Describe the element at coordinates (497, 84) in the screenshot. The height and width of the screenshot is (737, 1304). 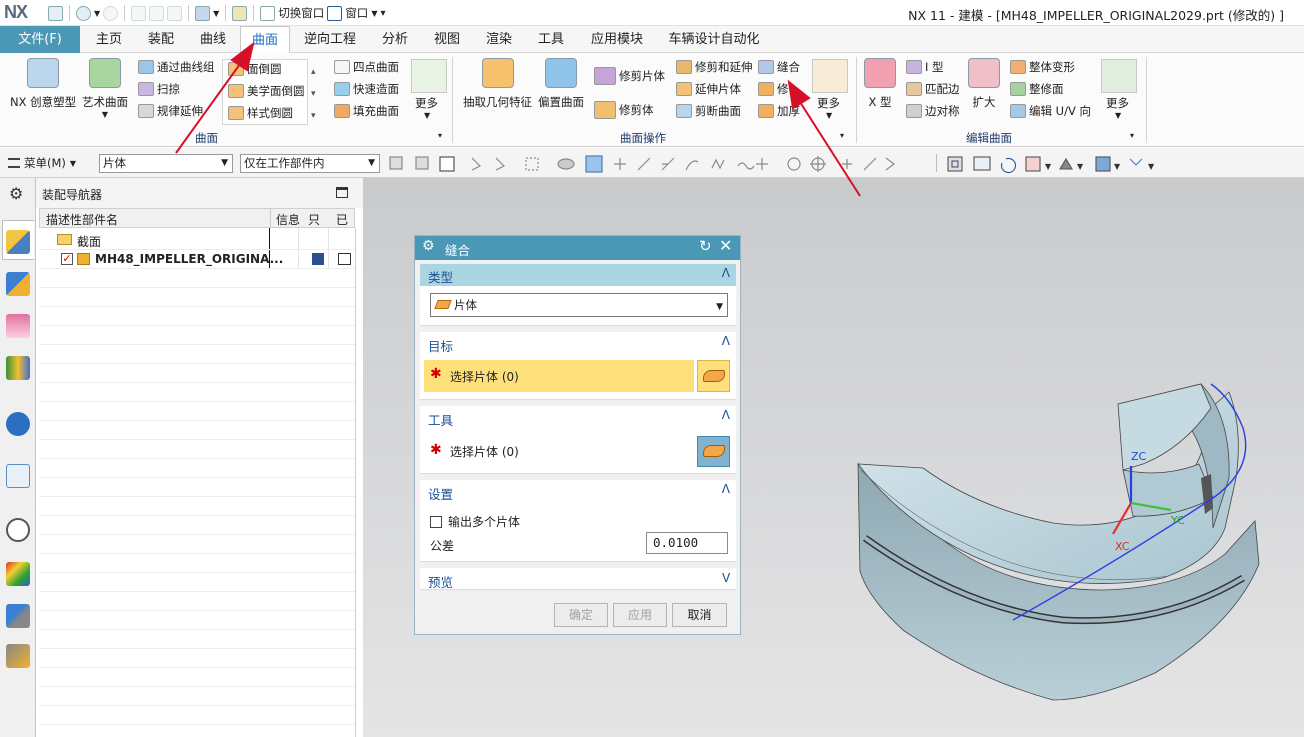
I see `extract-geometry-button: 抽取几何特征` at that location.